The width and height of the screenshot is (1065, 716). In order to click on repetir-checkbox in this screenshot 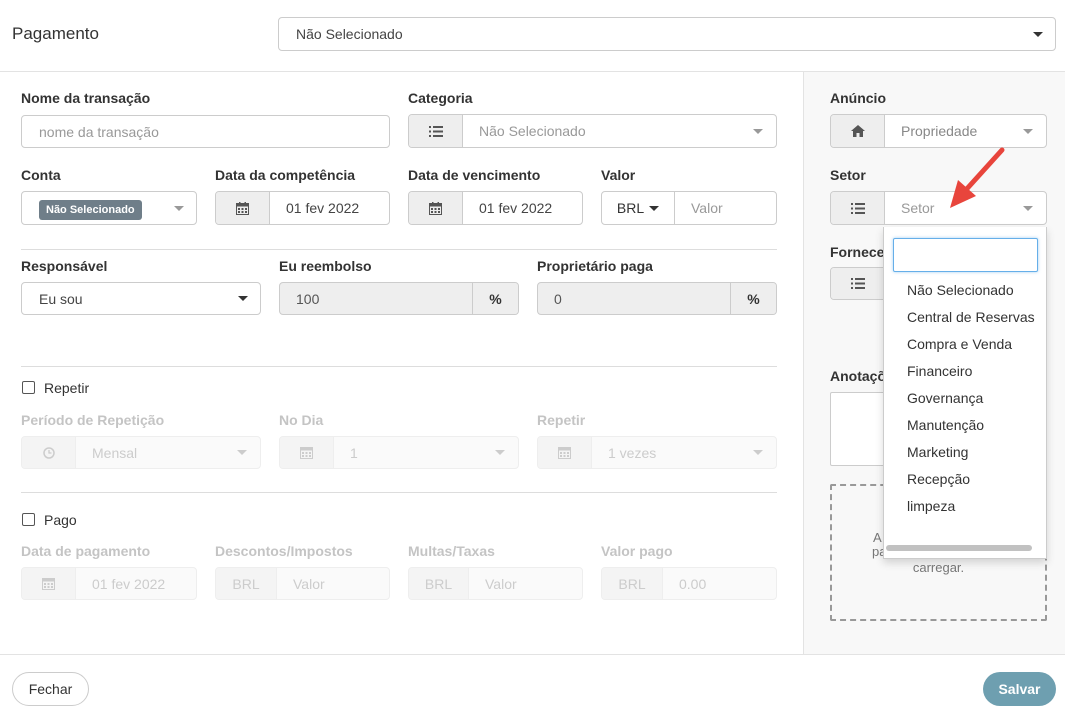, I will do `click(28, 387)`.